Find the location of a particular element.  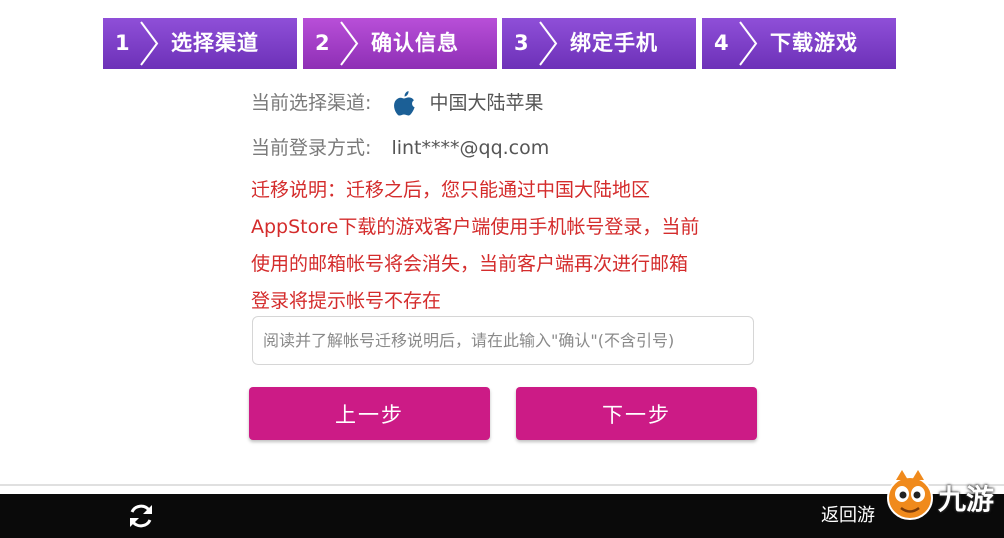

step-label: 选择渠道 is located at coordinates (215, 43).